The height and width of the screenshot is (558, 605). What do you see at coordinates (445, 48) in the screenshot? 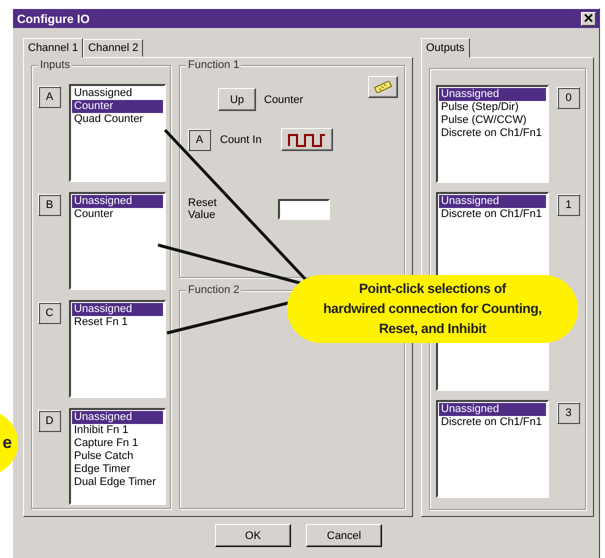
I see `tab: Outputs` at bounding box center [445, 48].